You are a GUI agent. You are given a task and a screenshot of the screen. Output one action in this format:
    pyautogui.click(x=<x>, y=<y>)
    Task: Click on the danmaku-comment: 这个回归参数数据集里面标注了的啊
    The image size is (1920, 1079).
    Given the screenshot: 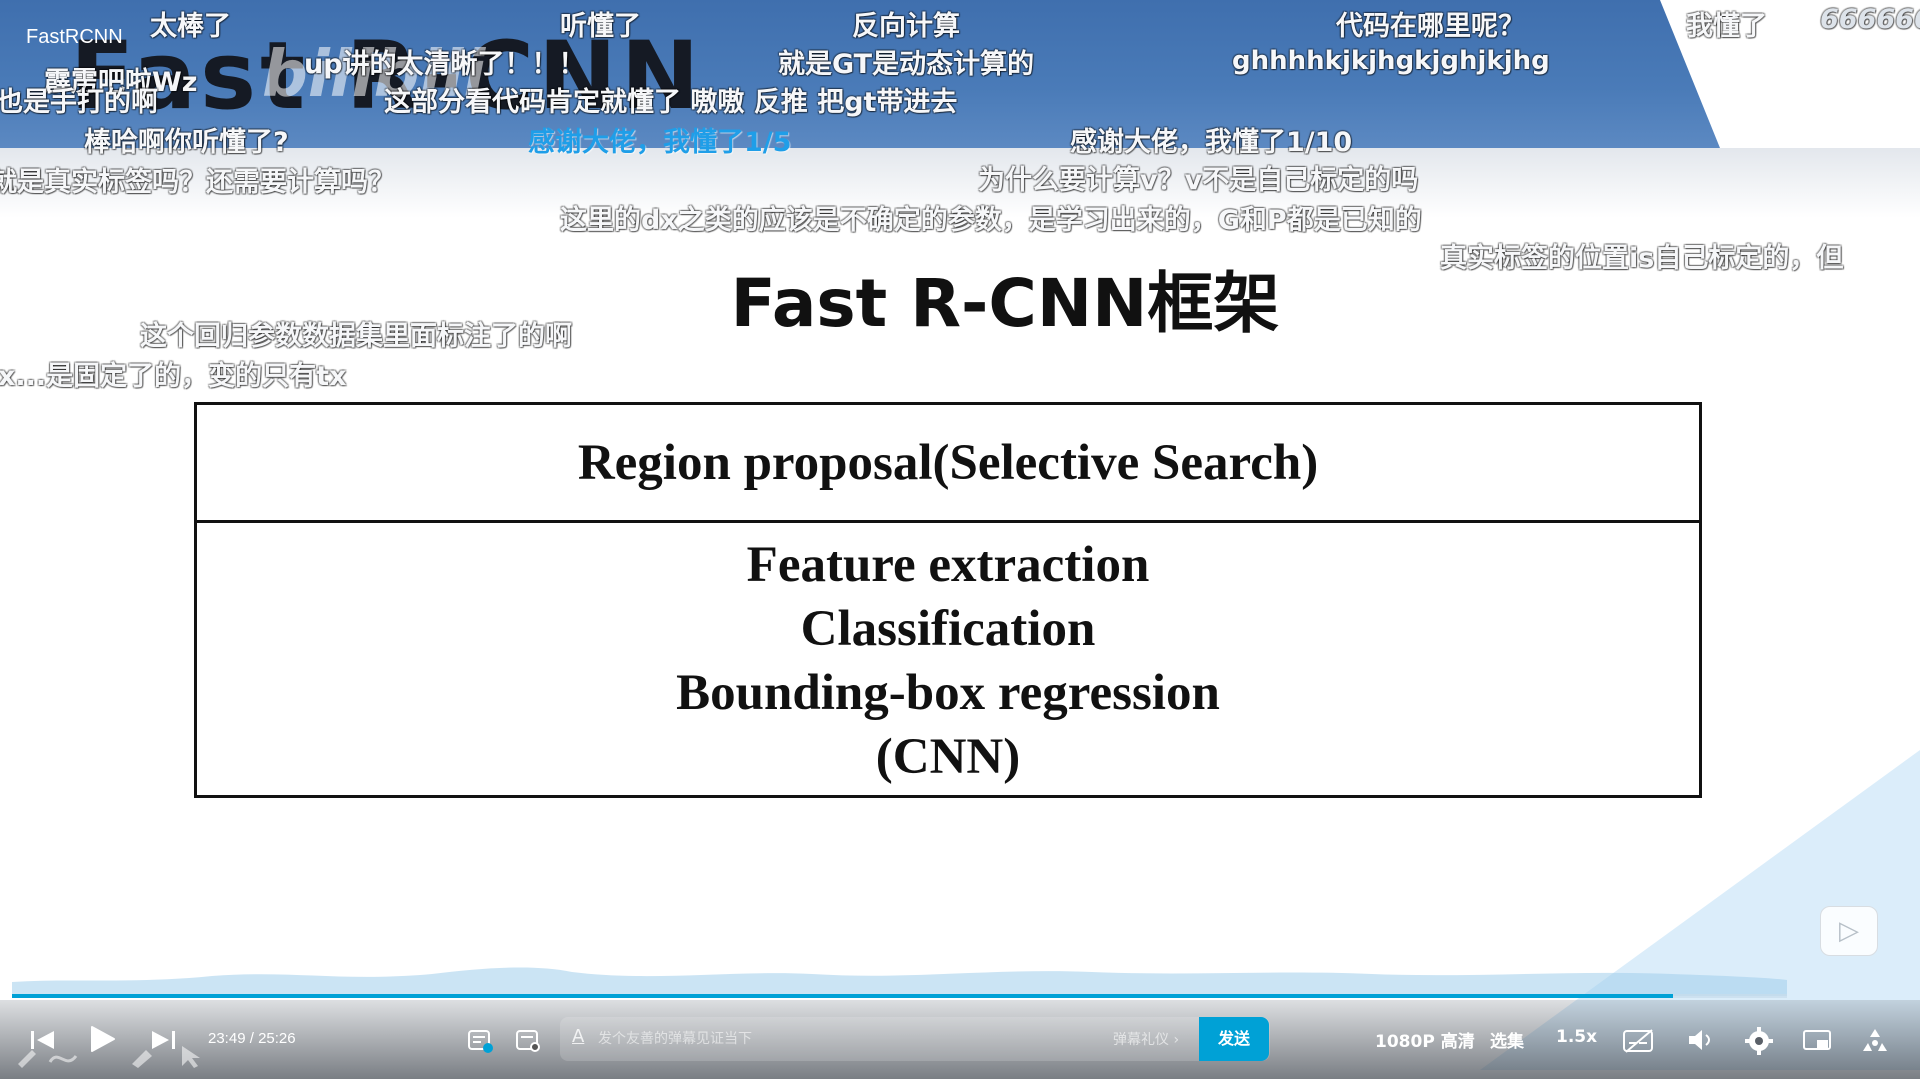 What is the action you would take?
    pyautogui.click(x=356, y=336)
    